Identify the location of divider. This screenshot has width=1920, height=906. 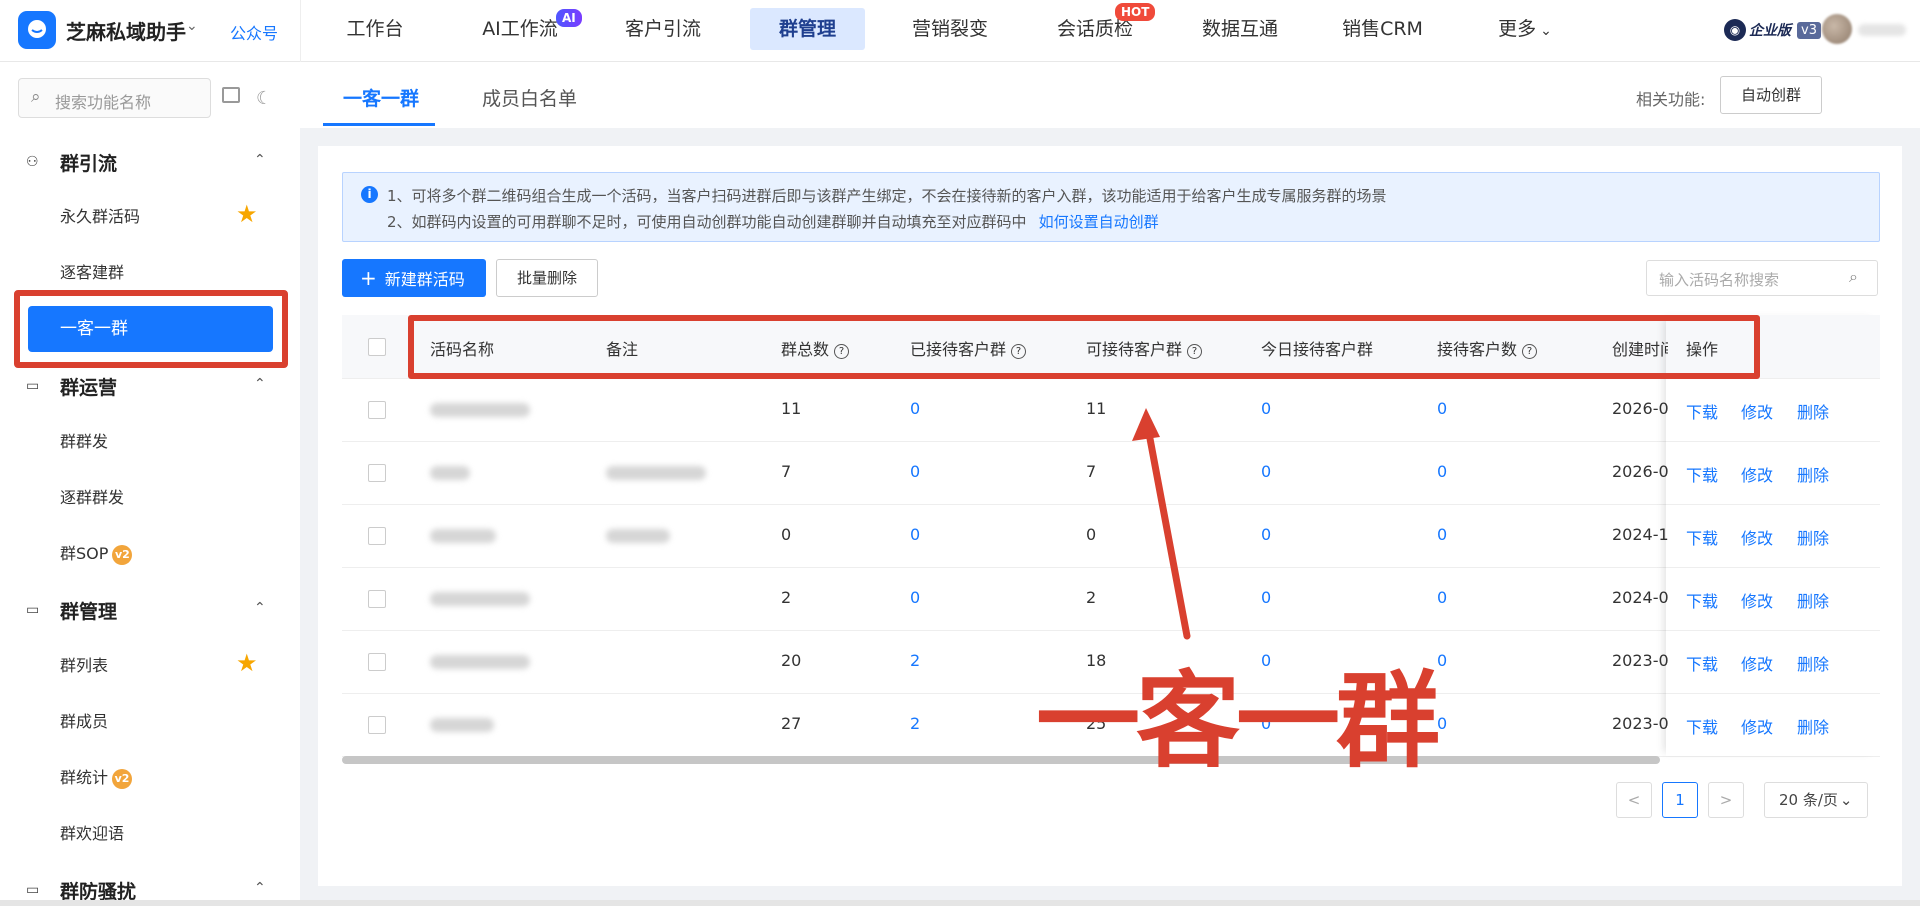
(300, 31).